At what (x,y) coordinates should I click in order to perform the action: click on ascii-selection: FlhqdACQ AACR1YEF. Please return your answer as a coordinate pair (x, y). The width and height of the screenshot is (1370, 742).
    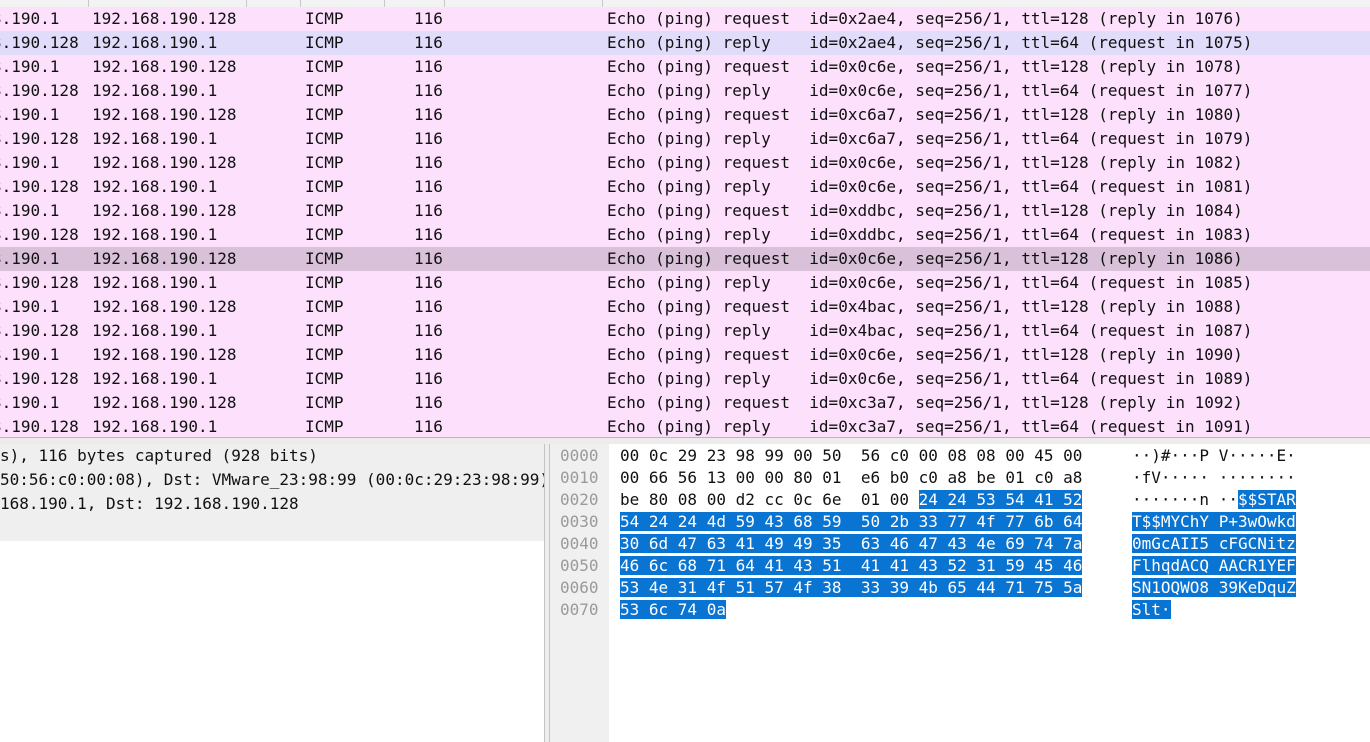
    Looking at the image, I should click on (1214, 565).